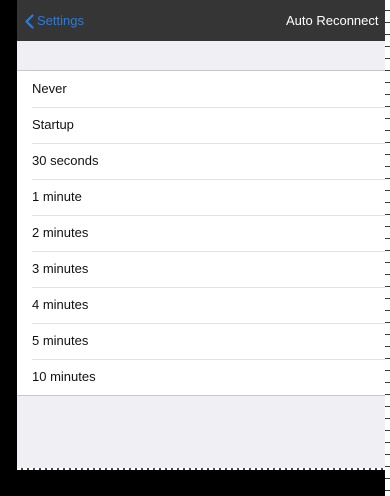 The image size is (390, 496). Describe the element at coordinates (201, 20) in the screenshot. I see `navigation-bar: Settings Auto Reconnect` at that location.